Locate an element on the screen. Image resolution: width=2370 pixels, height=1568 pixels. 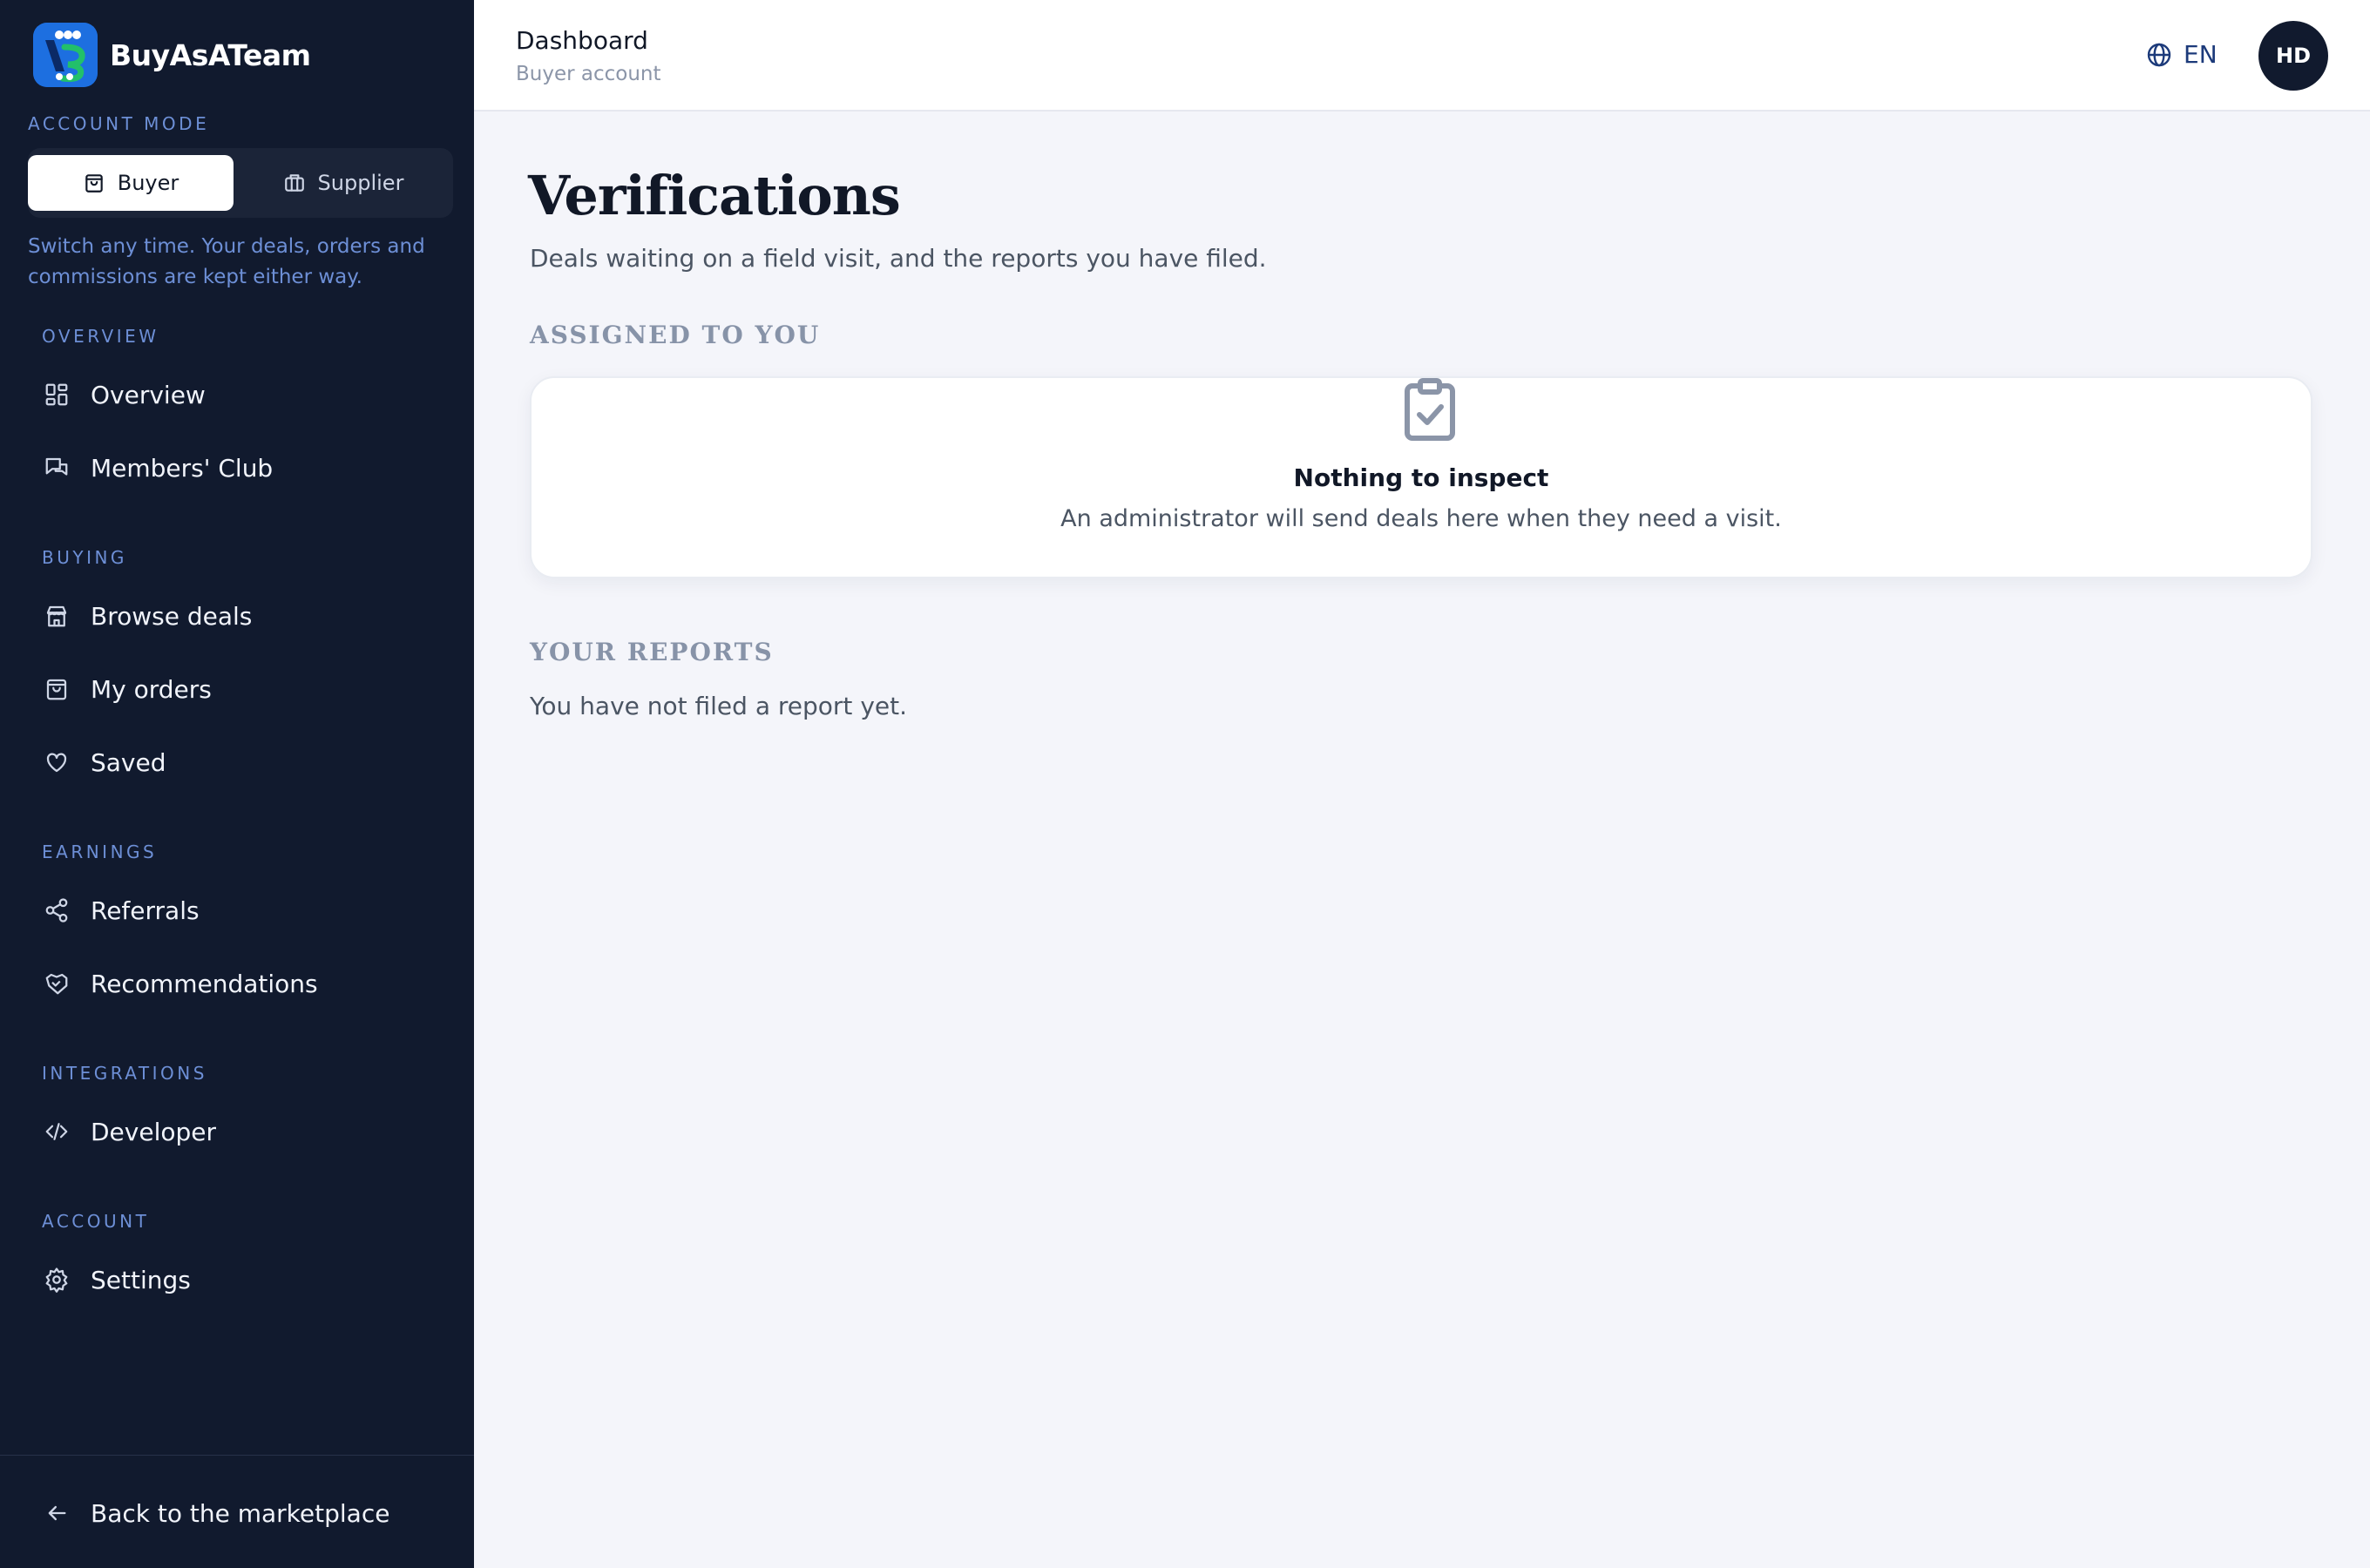
nav-section-buying: BUYING is located at coordinates (84, 557).